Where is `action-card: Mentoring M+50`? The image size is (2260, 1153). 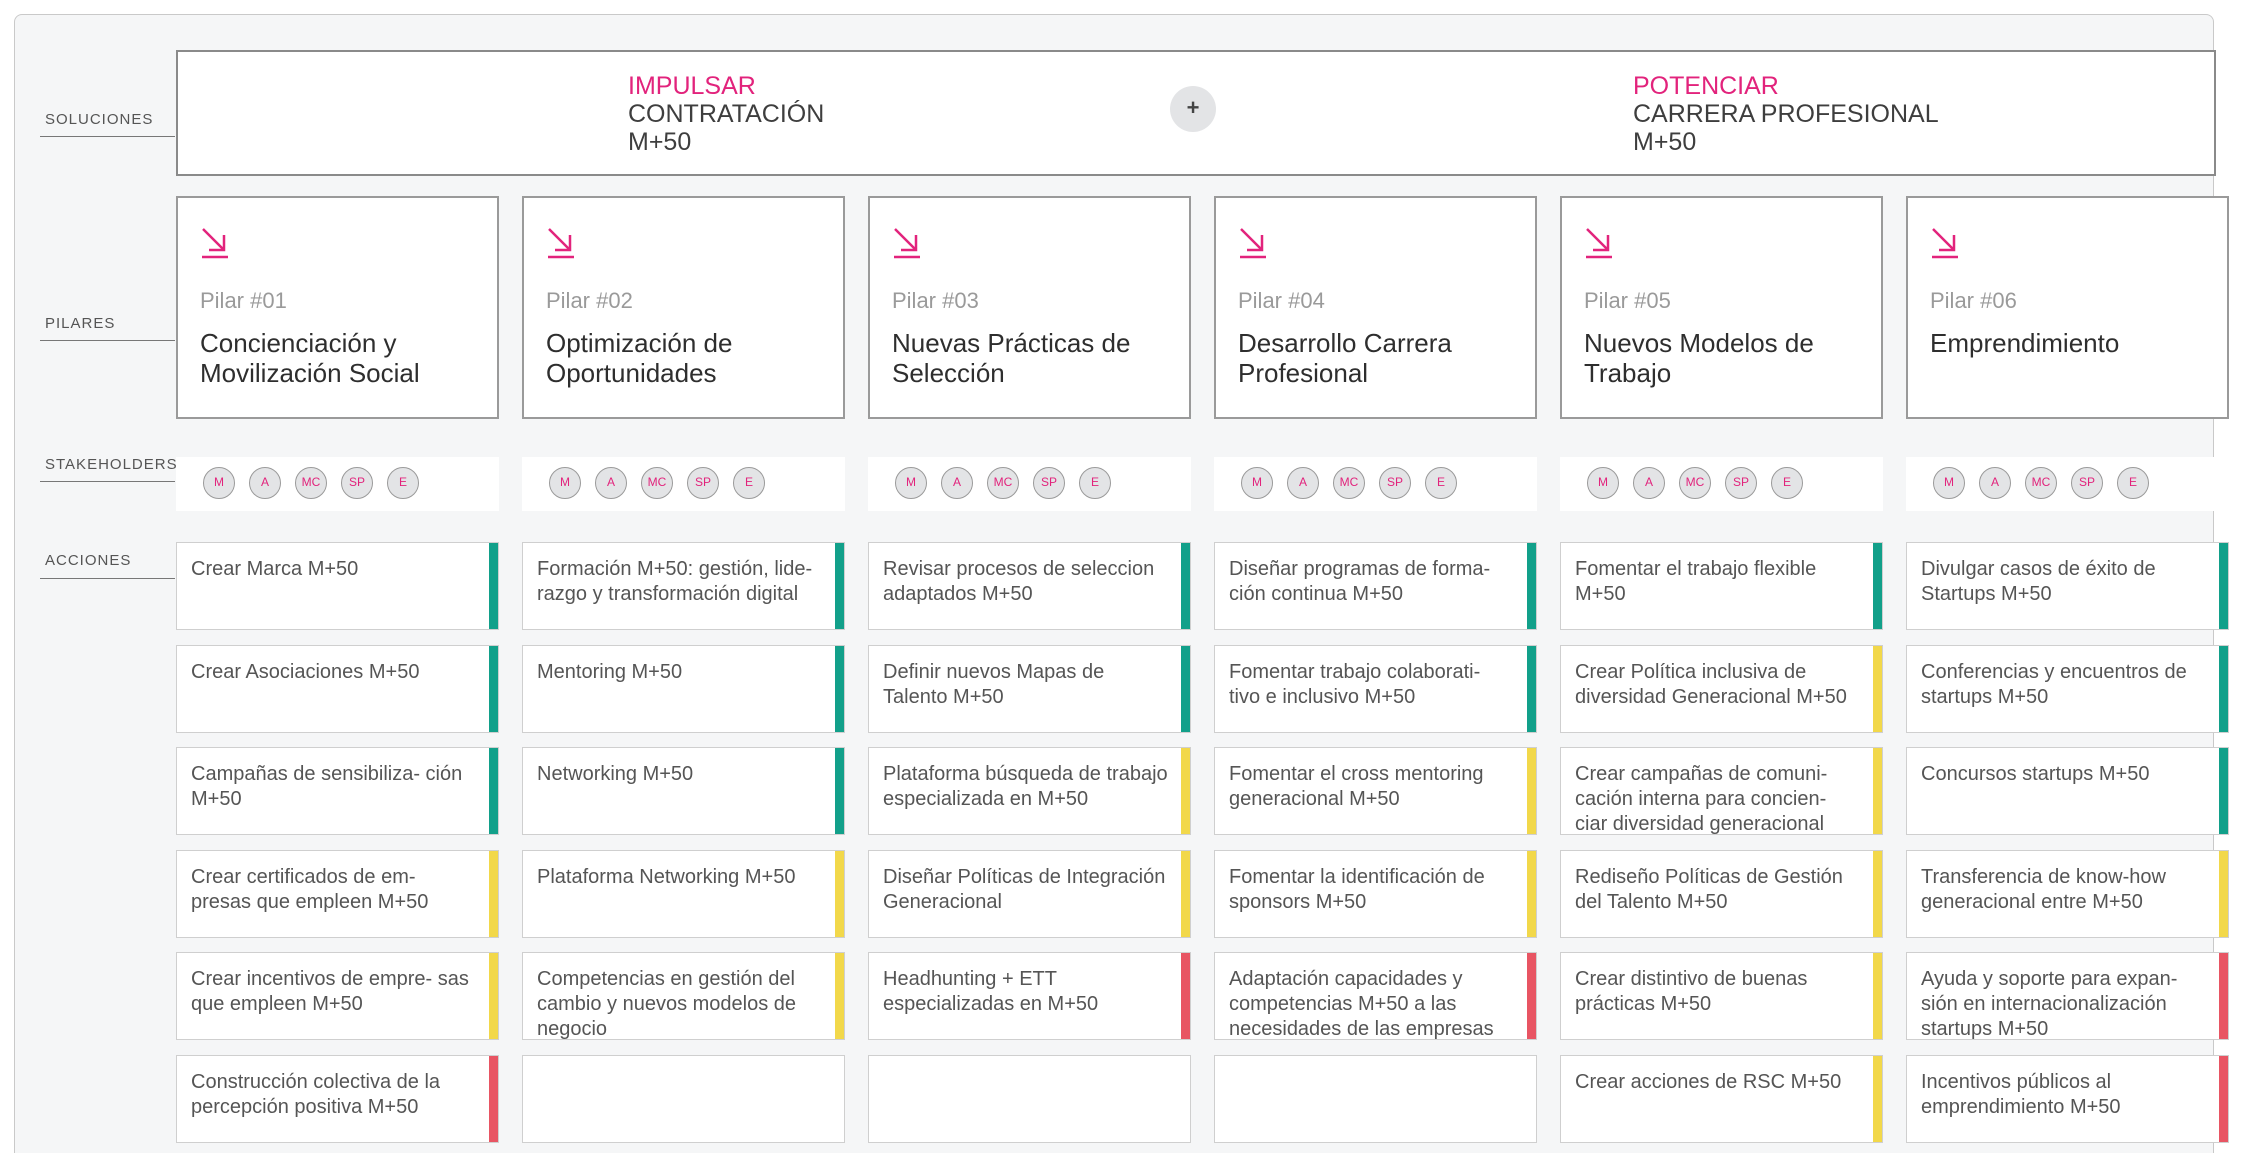
action-card: Mentoring M+50 is located at coordinates (683, 689).